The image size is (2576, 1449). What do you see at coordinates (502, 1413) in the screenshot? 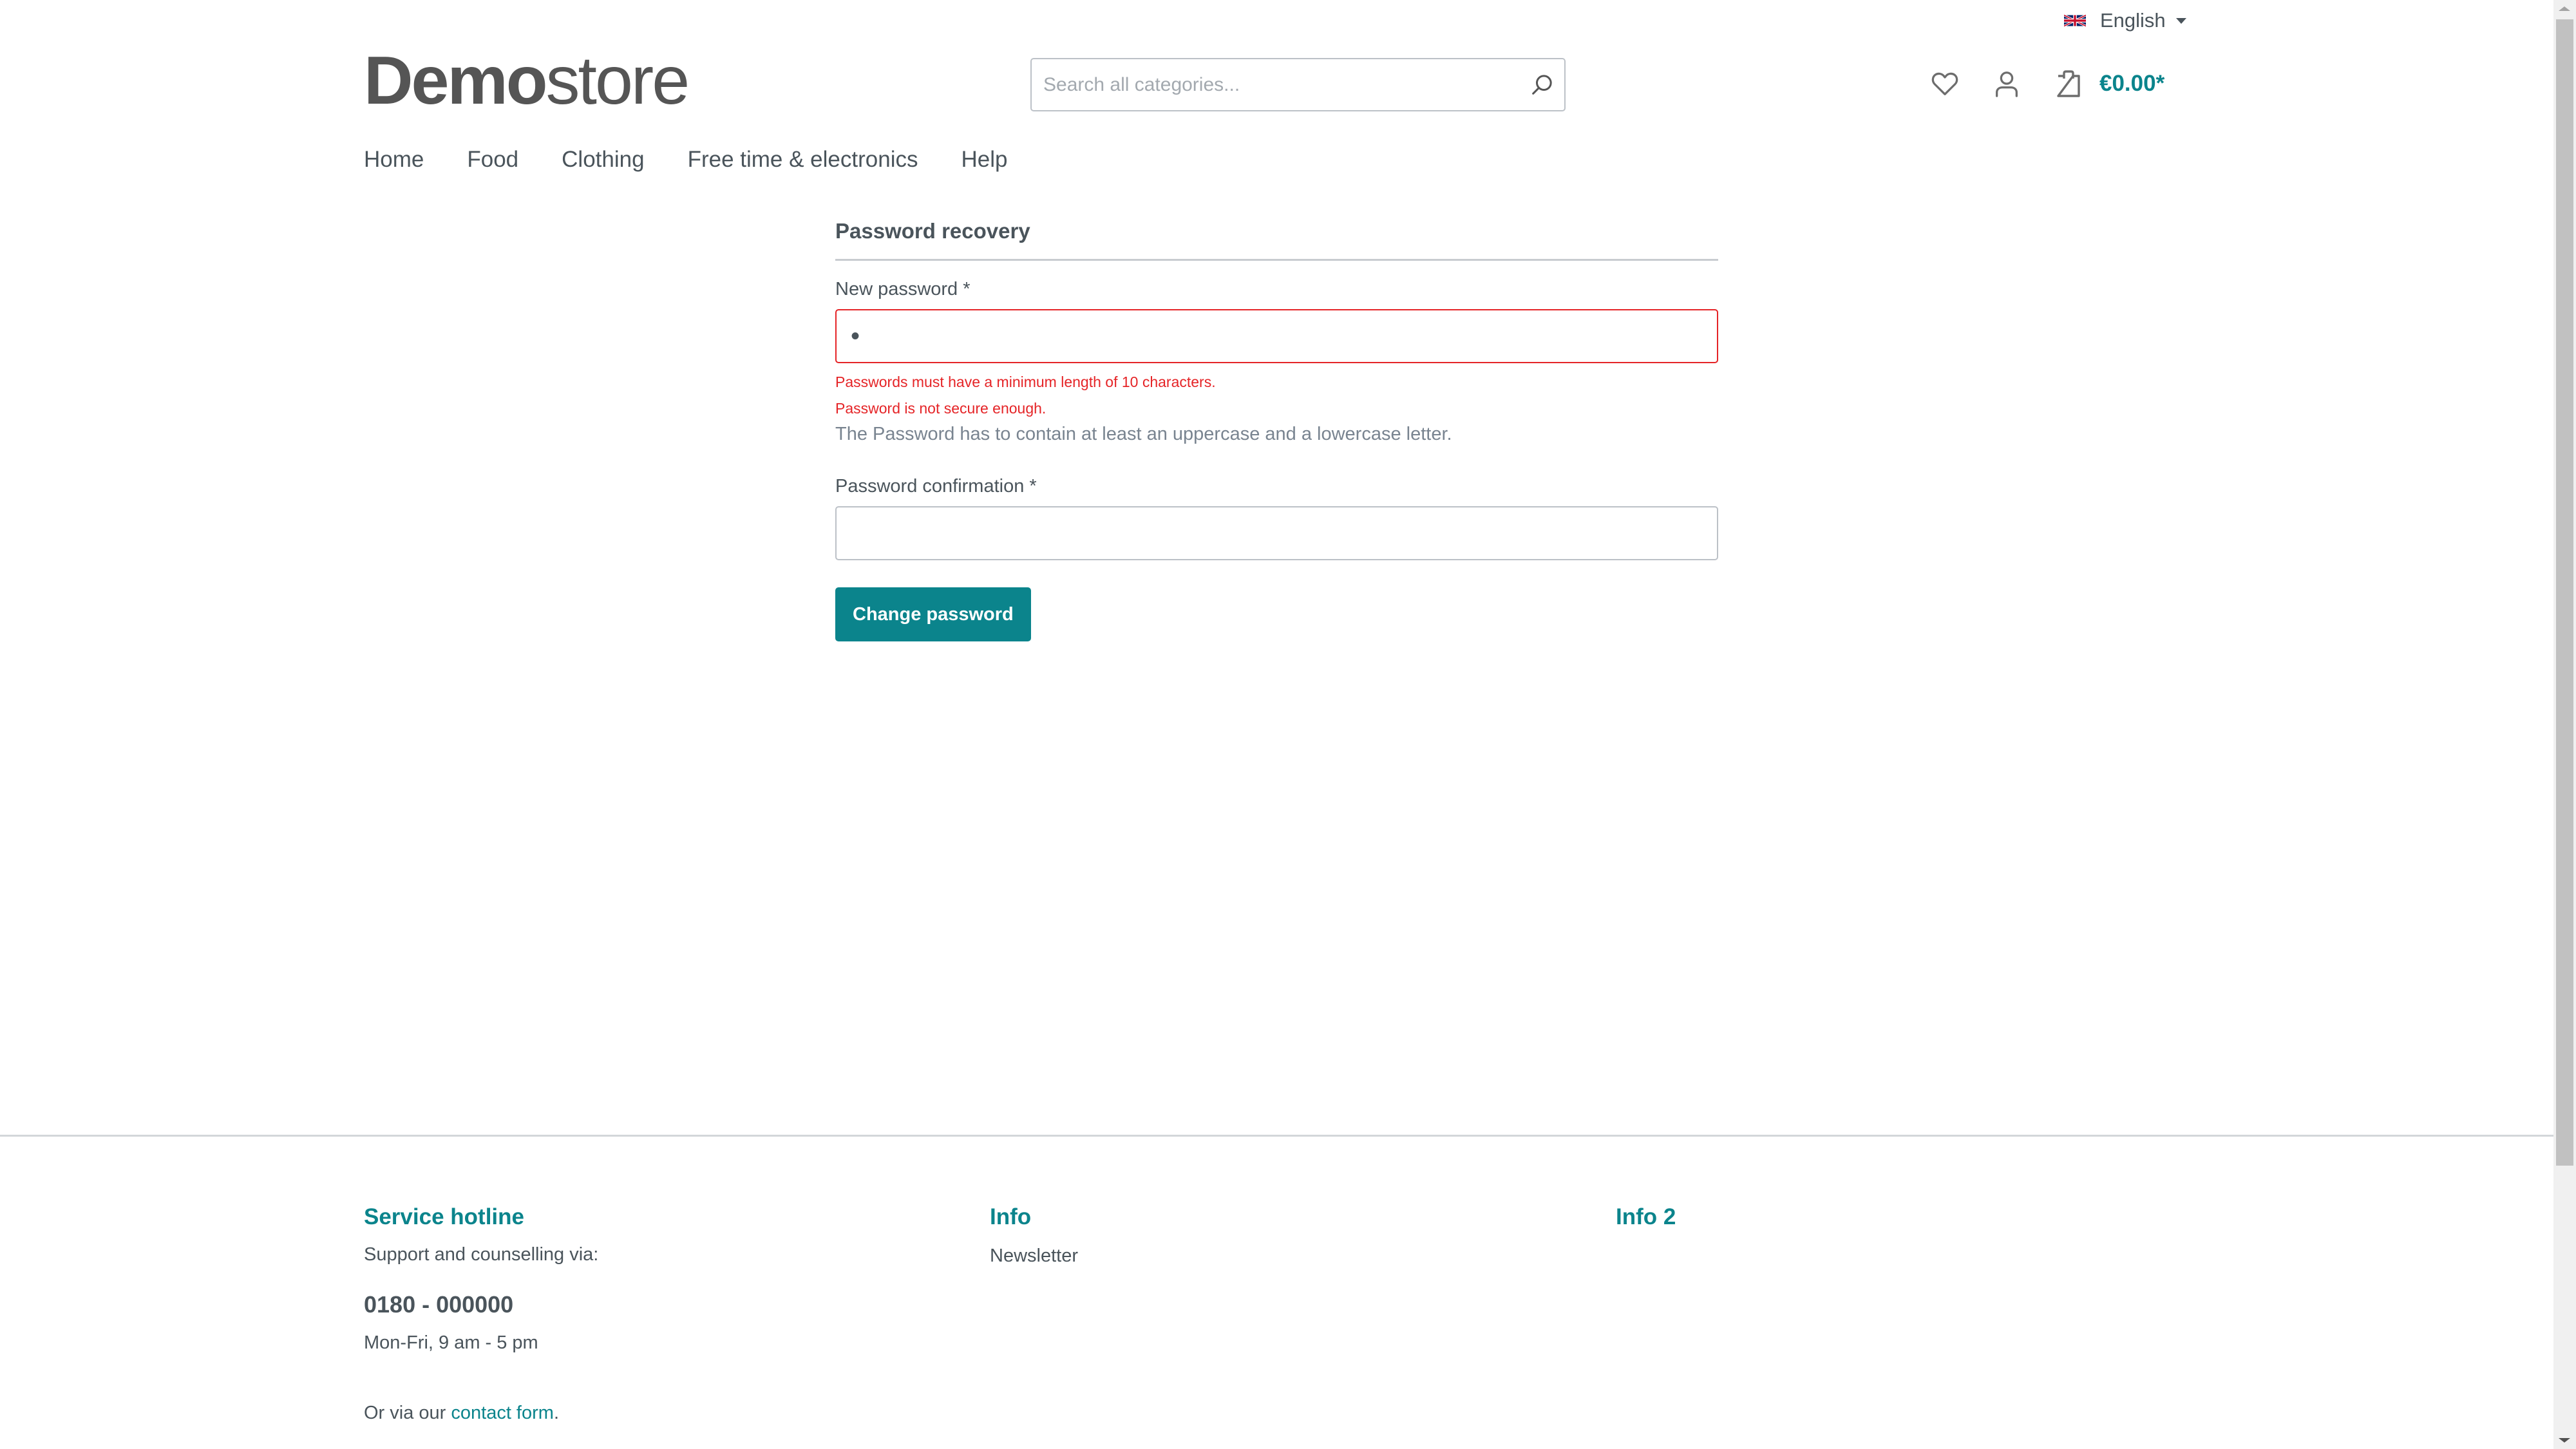
I see `contact-form-link: contact form` at bounding box center [502, 1413].